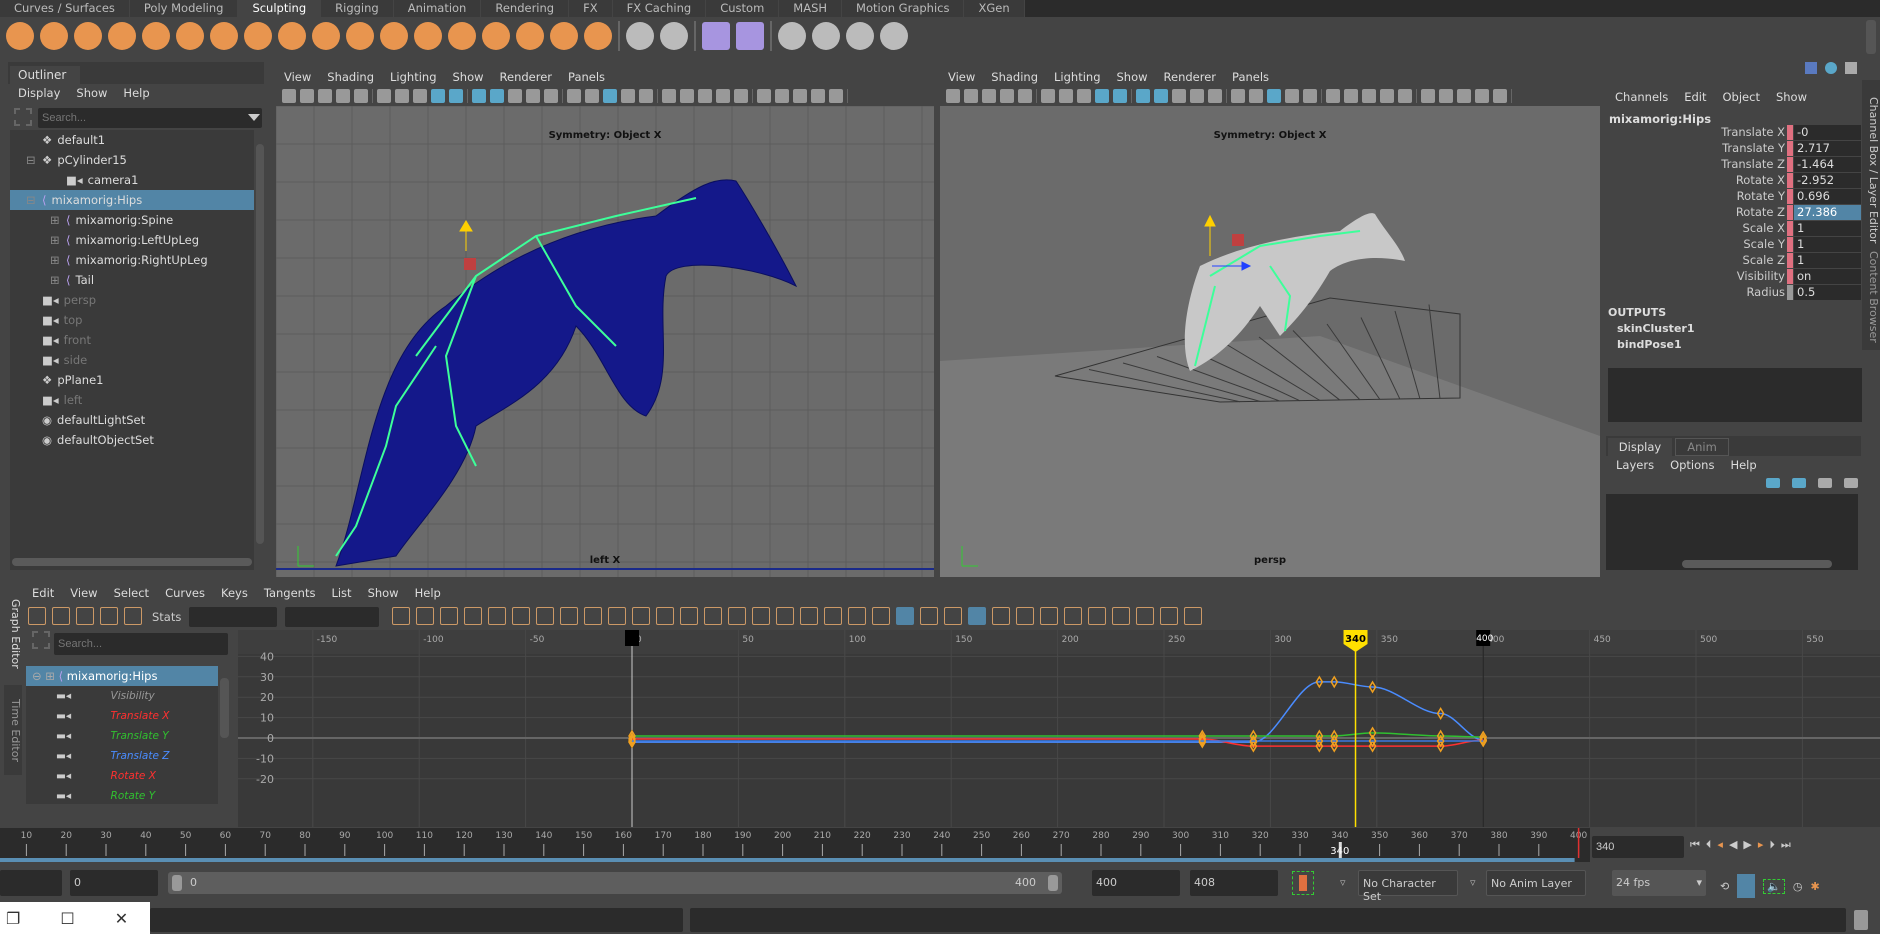  I want to click on manipulator-center, so click(470, 264).